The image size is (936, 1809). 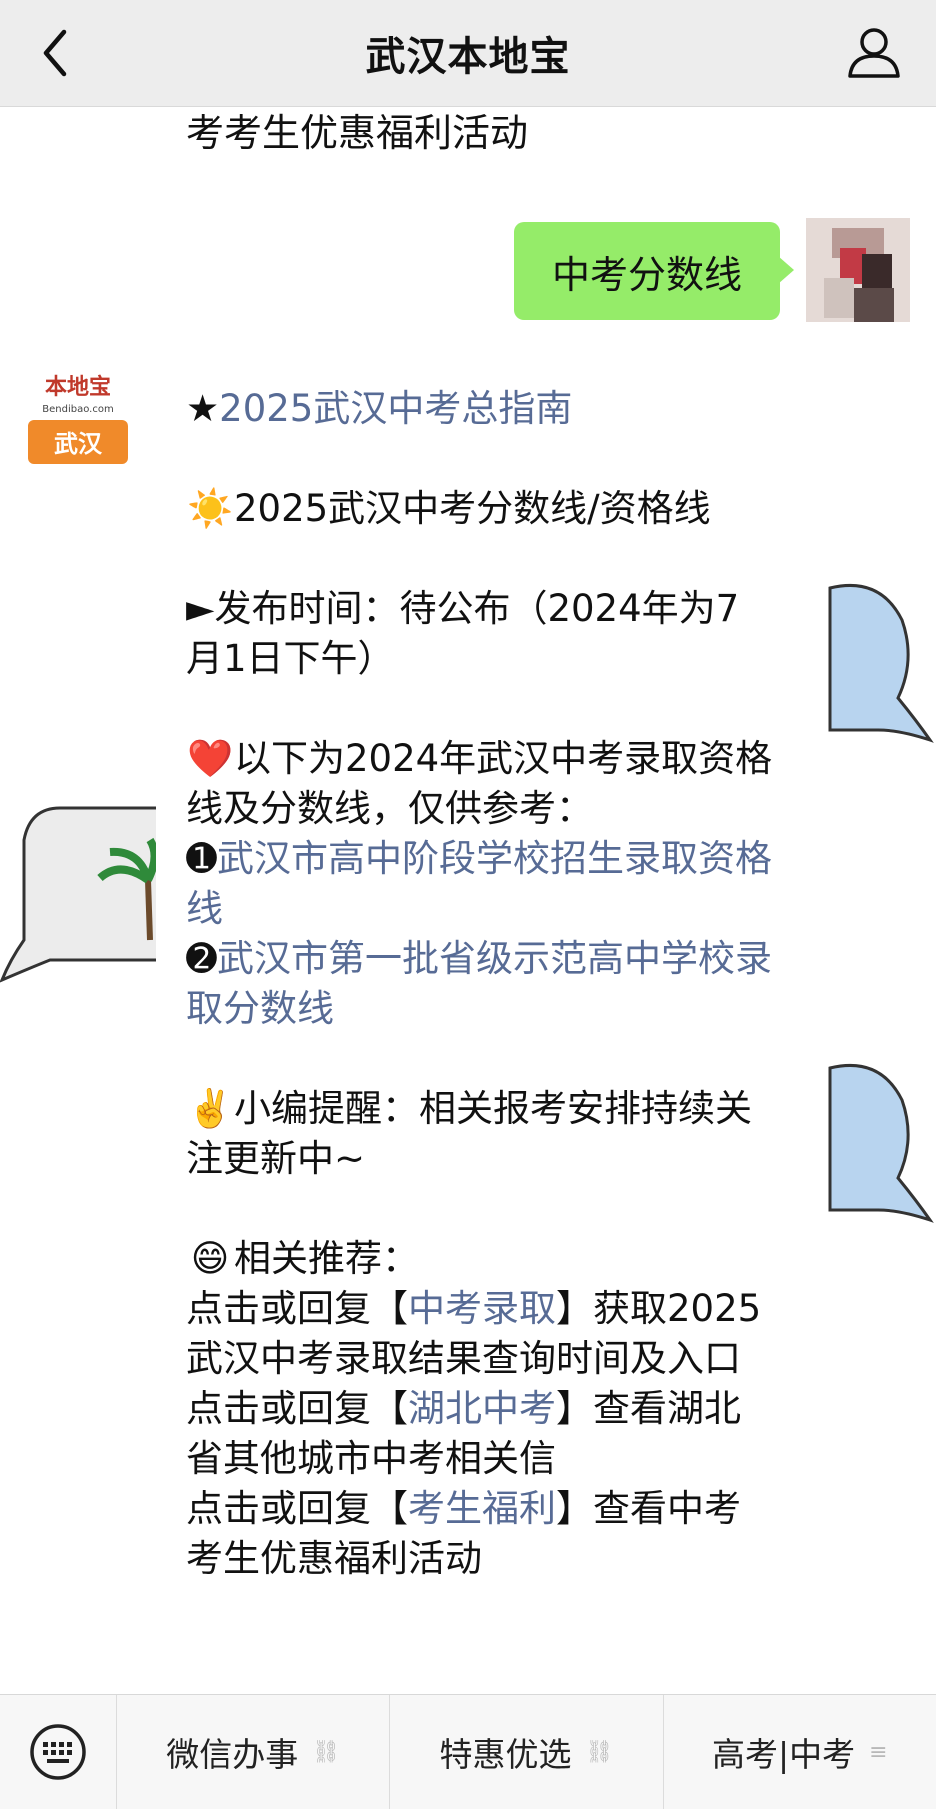 What do you see at coordinates (357, 133) in the screenshot?
I see `previous-message-tail: 考考生优惠福利活动` at bounding box center [357, 133].